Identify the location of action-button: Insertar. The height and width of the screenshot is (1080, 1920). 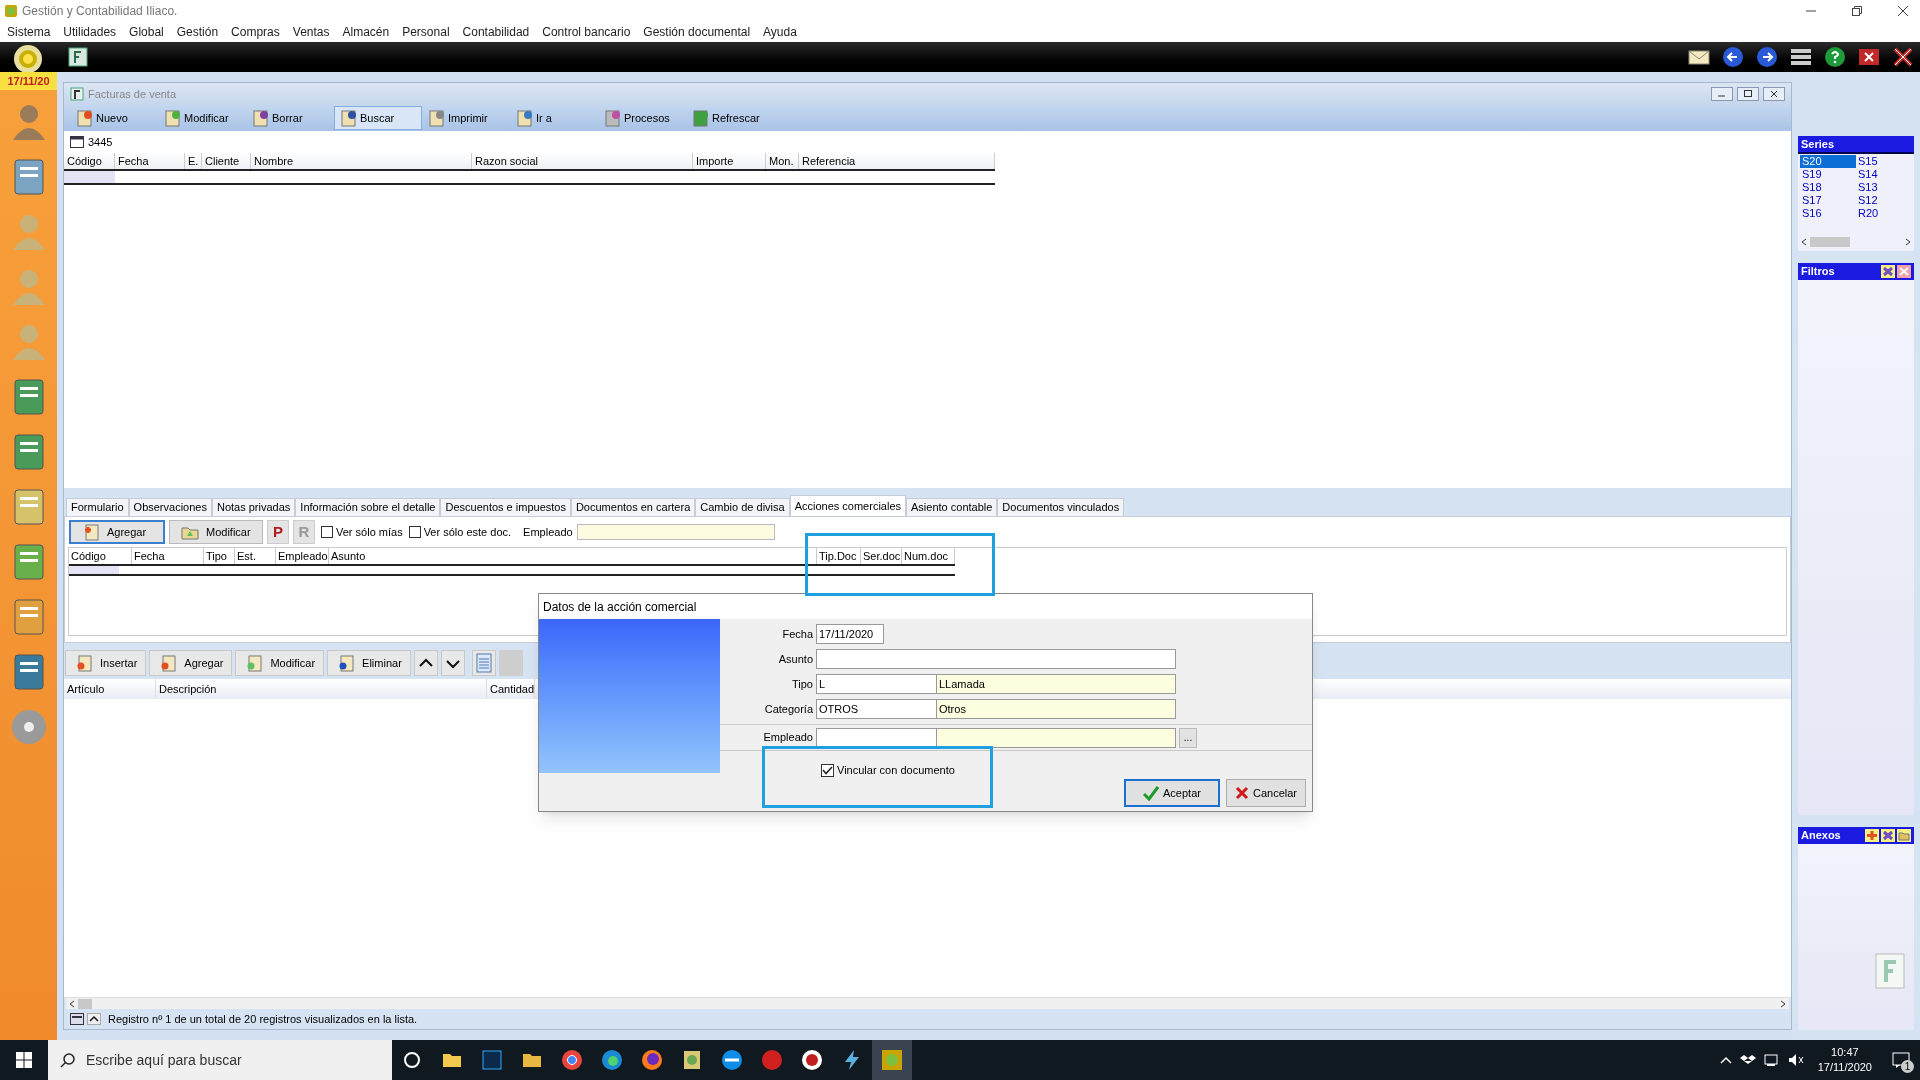
(106, 663).